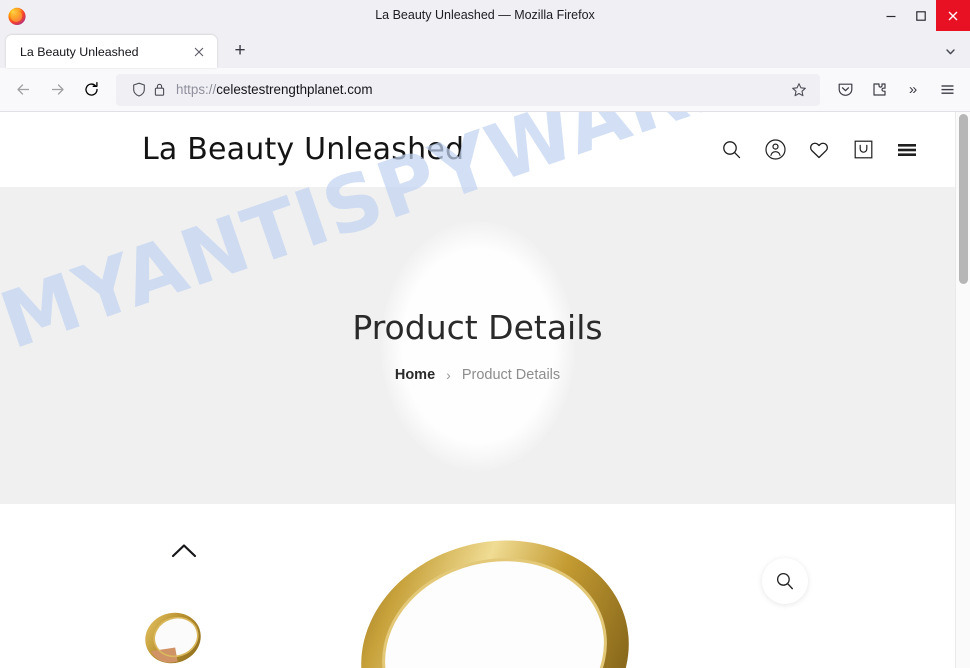  Describe the element at coordinates (511, 375) in the screenshot. I see `breadcrumb-current: Product Details` at that location.